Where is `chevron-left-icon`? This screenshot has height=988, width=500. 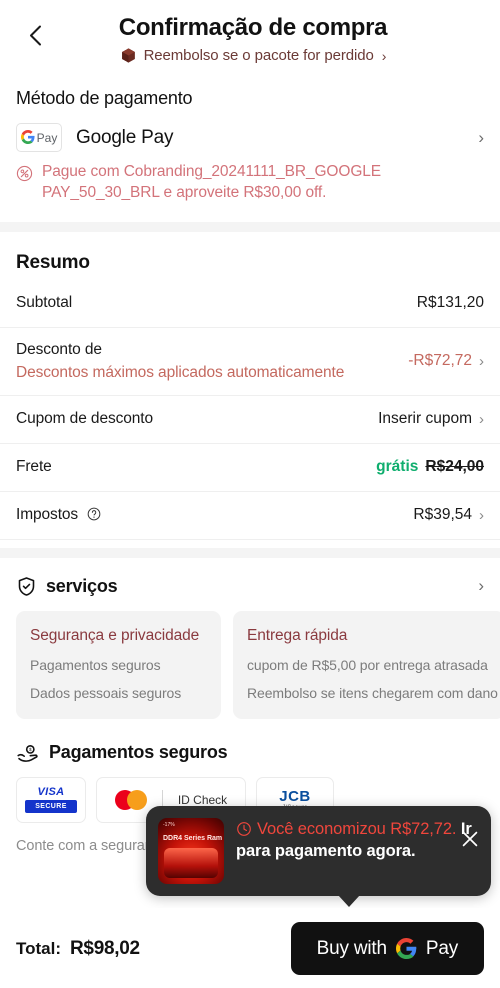
chevron-left-icon is located at coordinates (35, 35).